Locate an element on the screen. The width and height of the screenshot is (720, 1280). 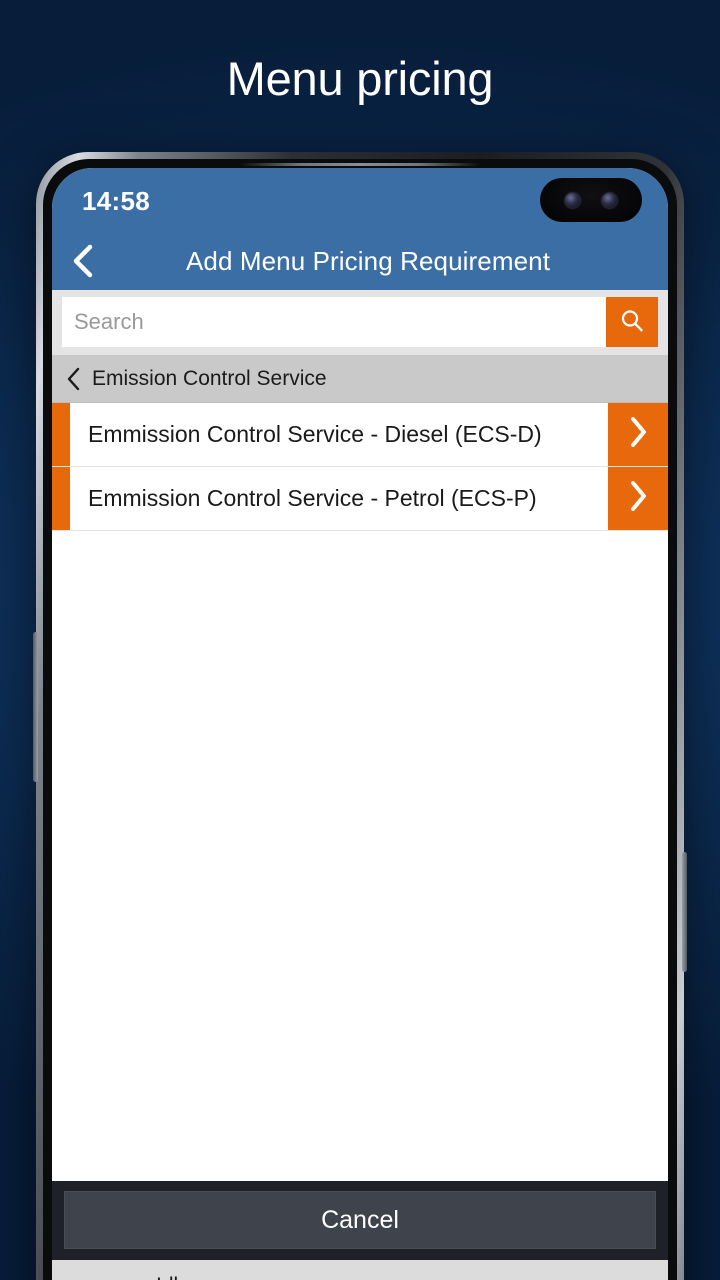
breadcrumb-label: Emission Control Service is located at coordinates (209, 378).